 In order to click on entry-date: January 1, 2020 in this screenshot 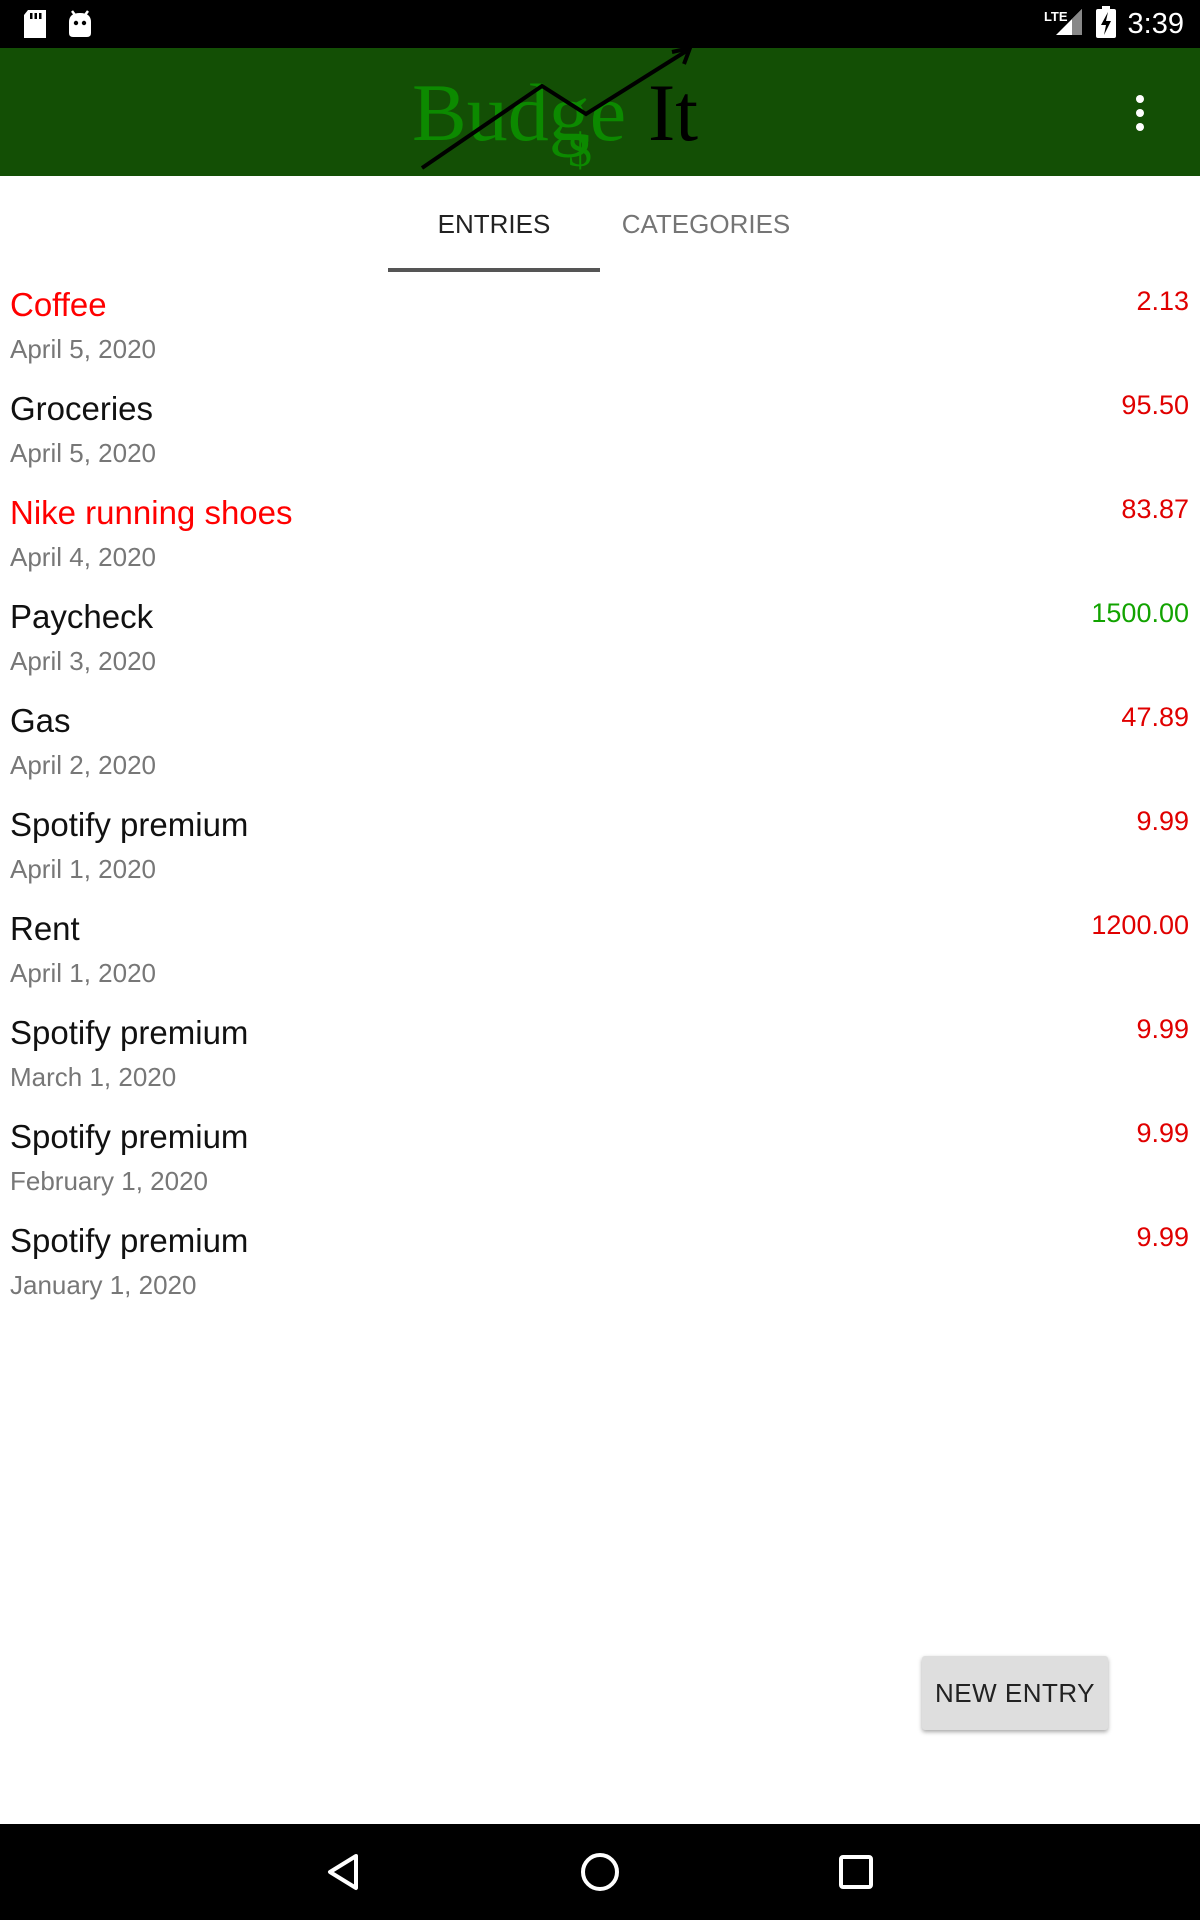, I will do `click(103, 1285)`.